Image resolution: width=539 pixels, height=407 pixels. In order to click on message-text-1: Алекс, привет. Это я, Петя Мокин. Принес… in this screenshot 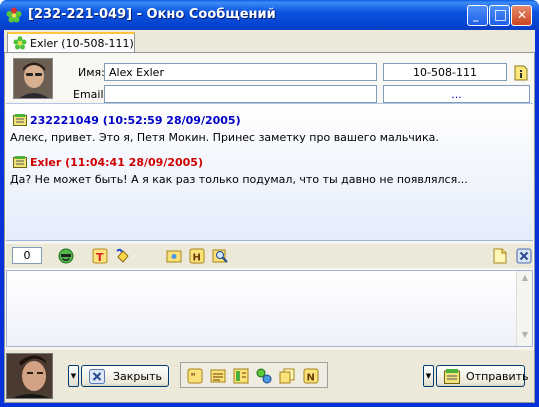, I will do `click(224, 137)`.